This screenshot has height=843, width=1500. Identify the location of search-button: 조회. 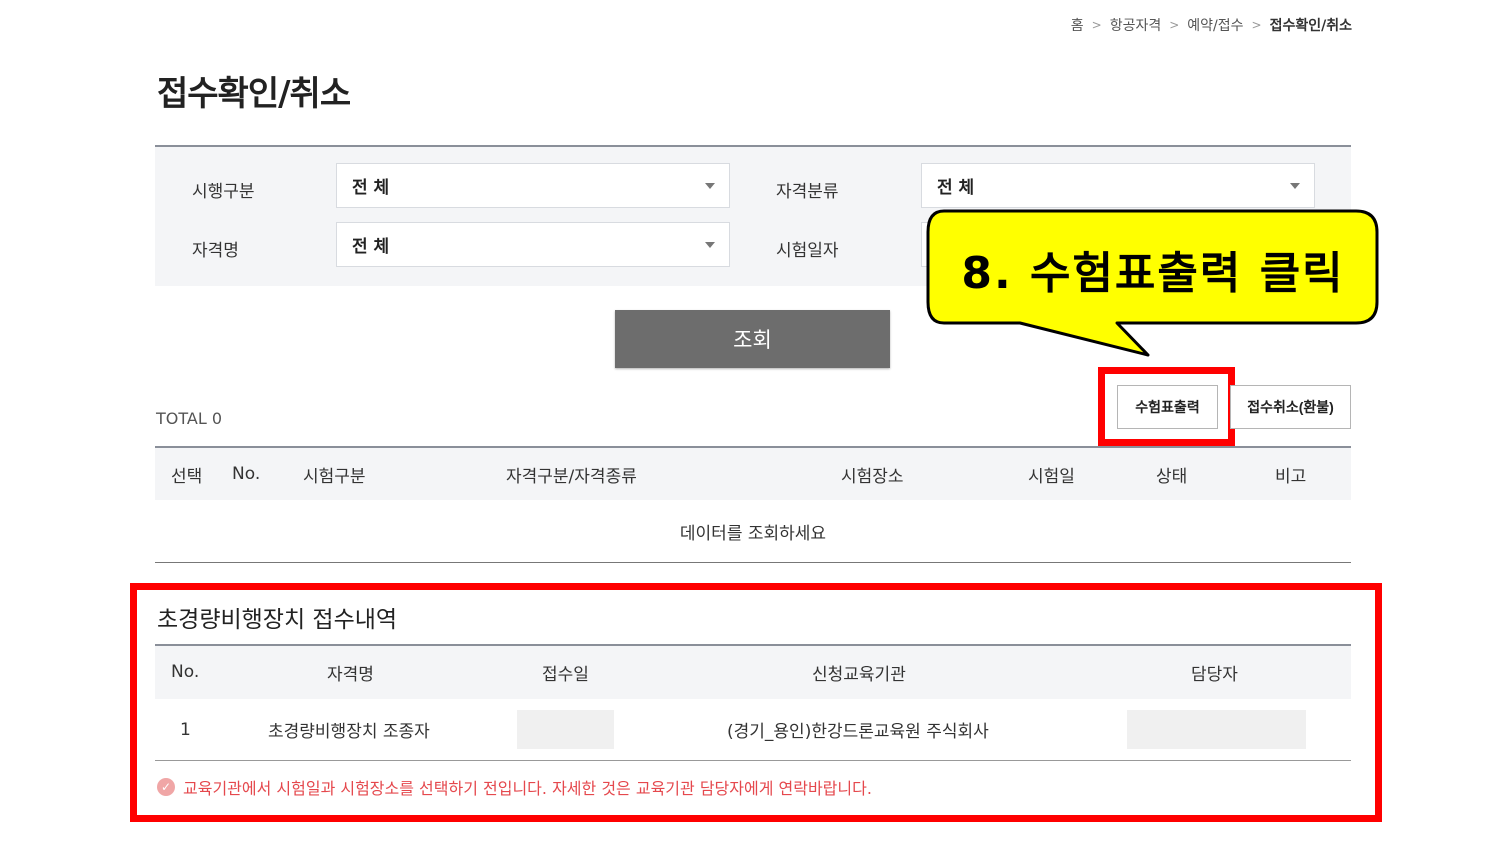
(752, 339).